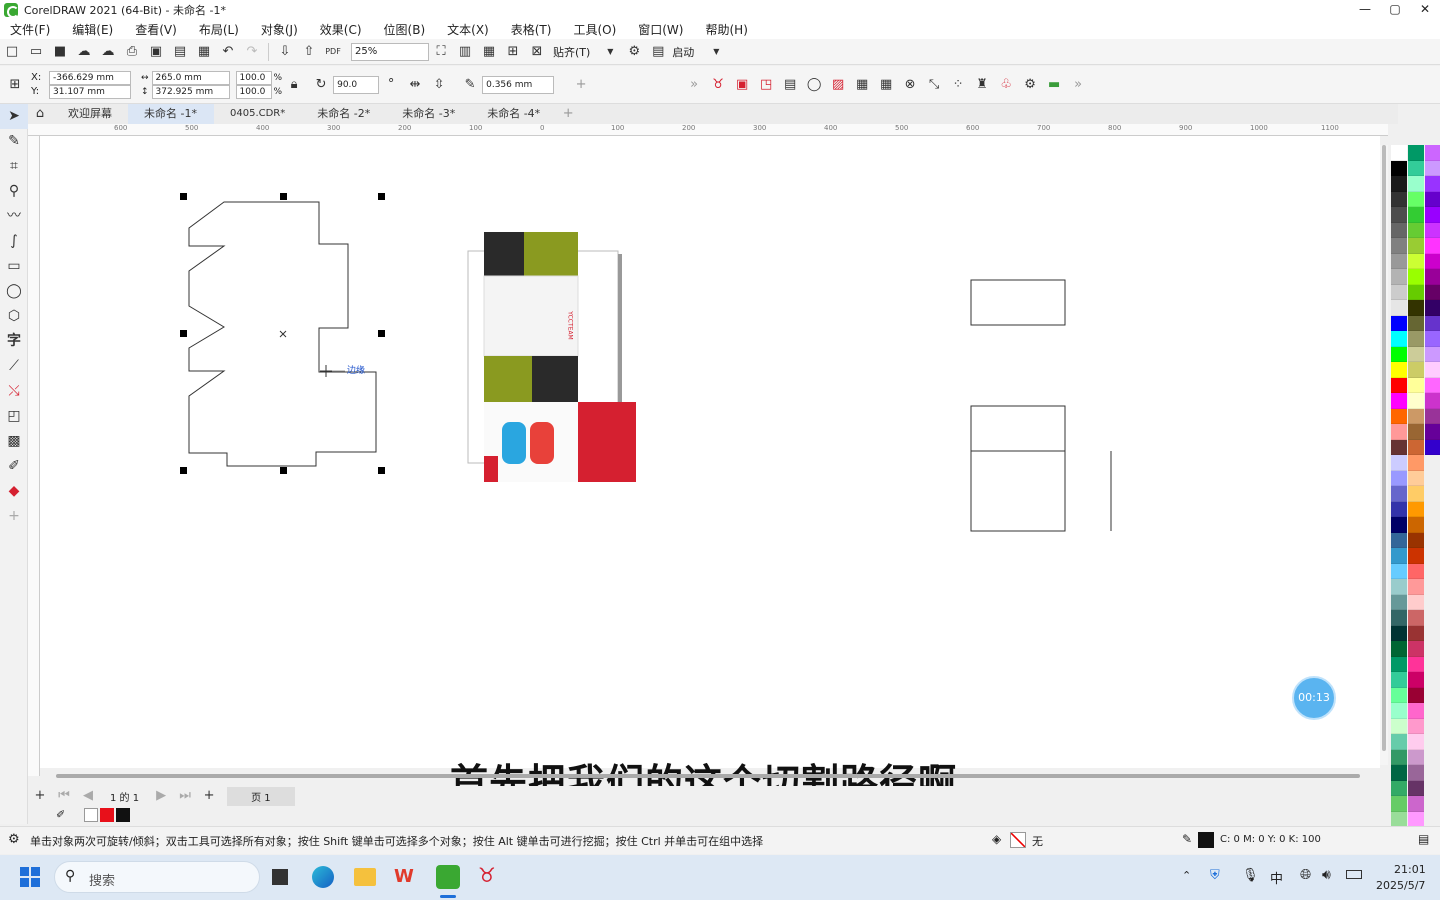 Image resolution: width=1440 pixels, height=900 pixels. Describe the element at coordinates (14, 341) in the screenshot. I see `text-tool-icon: 字` at that location.